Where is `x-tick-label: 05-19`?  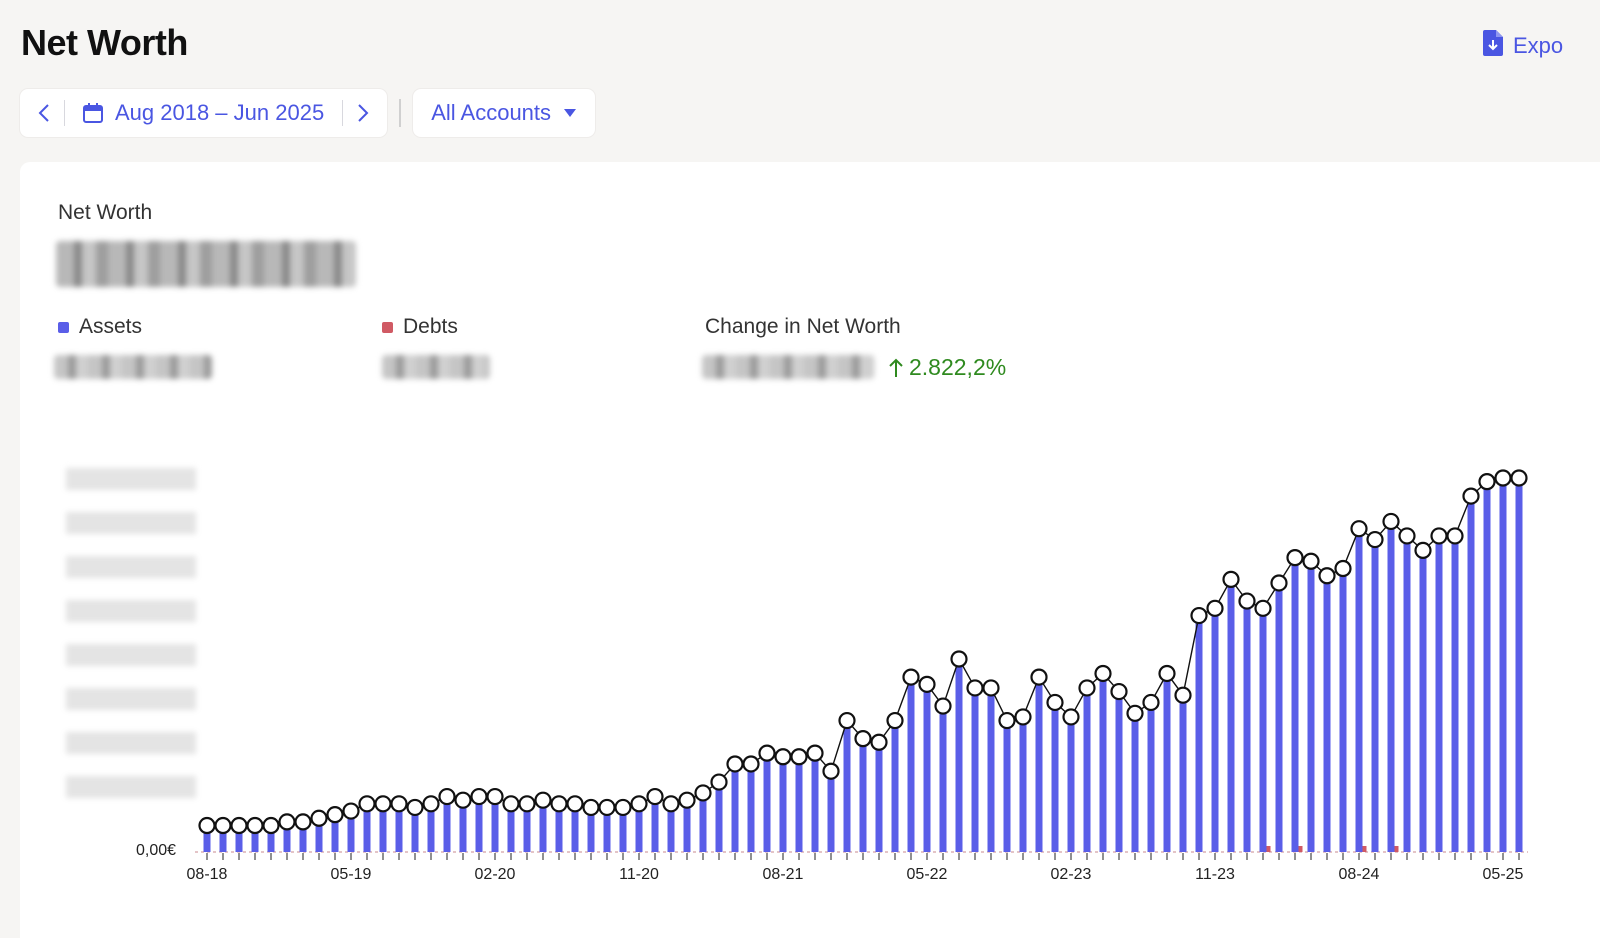
x-tick-label: 05-19 is located at coordinates (351, 874).